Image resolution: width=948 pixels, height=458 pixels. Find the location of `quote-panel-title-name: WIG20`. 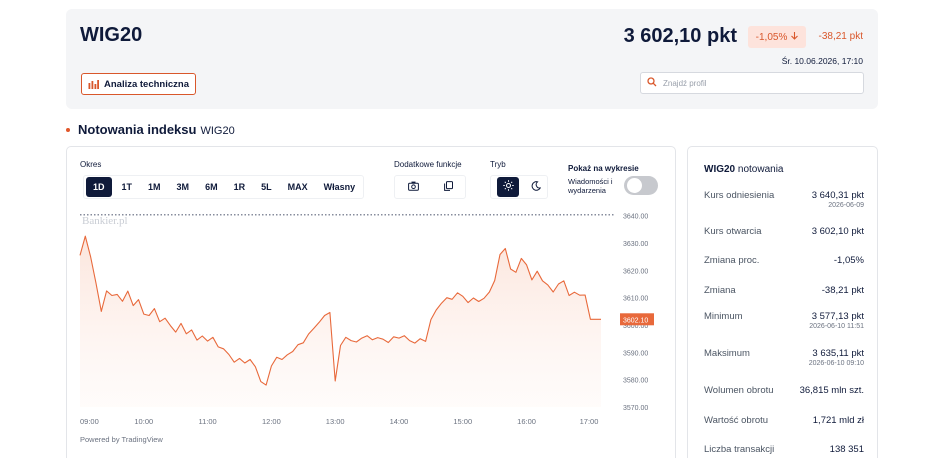

quote-panel-title-name: WIG20 is located at coordinates (720, 169).